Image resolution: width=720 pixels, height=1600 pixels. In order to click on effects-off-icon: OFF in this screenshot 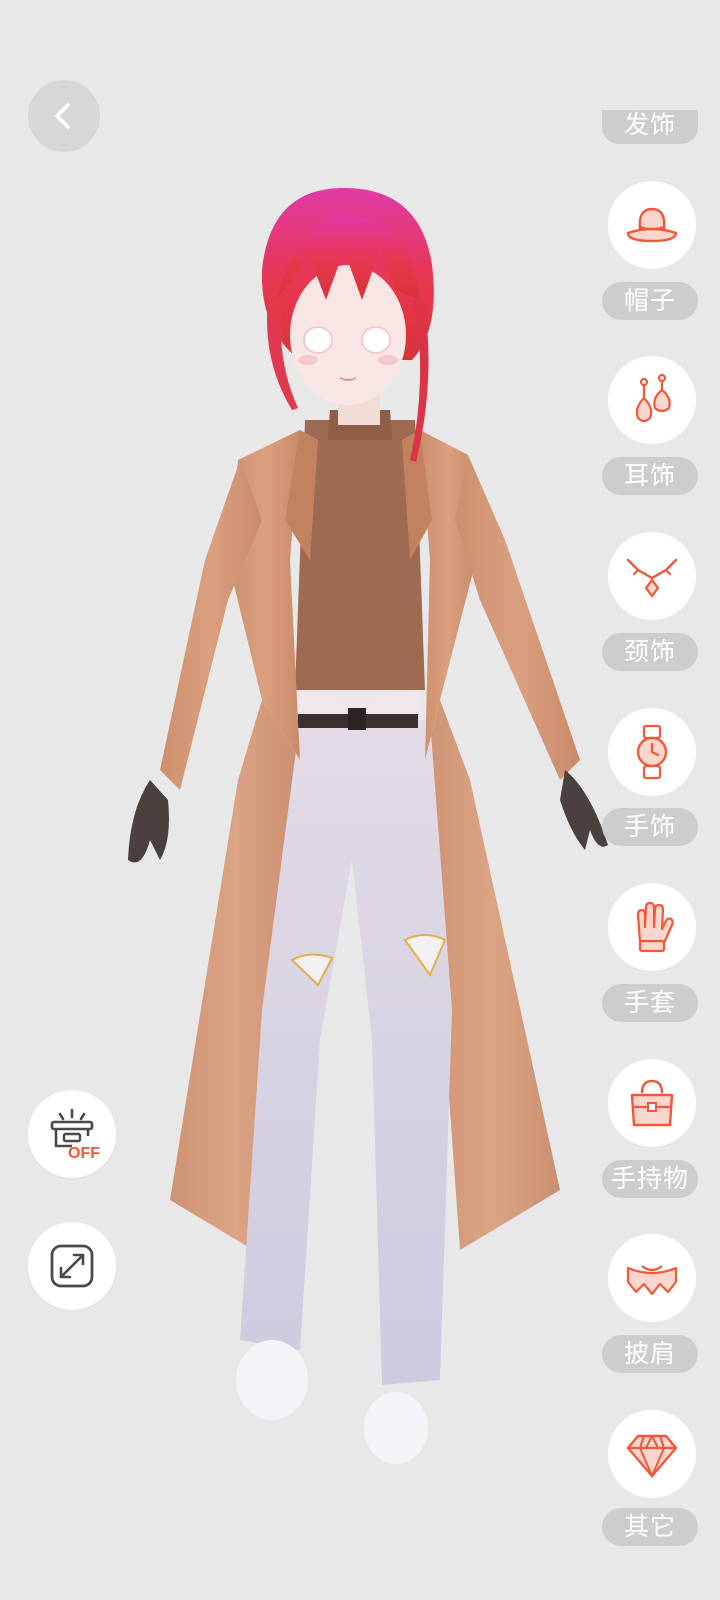, I will do `click(75, 1135)`.